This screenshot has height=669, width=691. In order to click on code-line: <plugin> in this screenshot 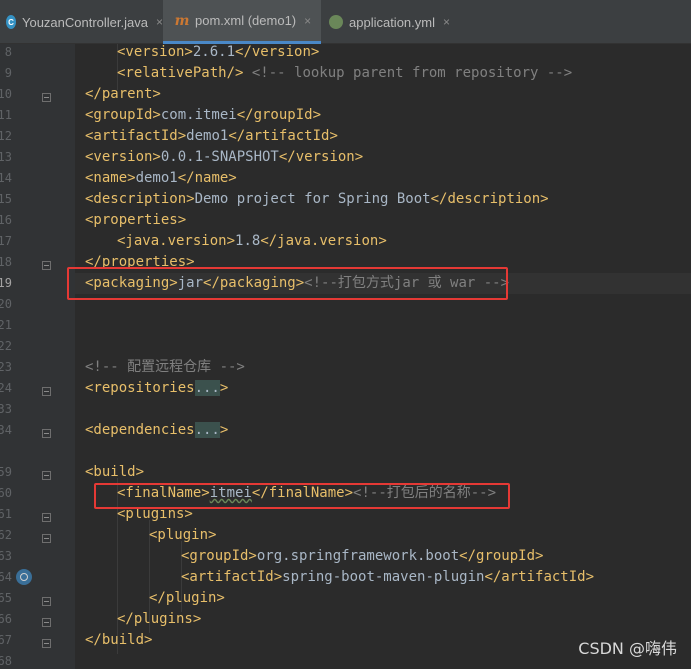, I will do `click(183, 535)`.